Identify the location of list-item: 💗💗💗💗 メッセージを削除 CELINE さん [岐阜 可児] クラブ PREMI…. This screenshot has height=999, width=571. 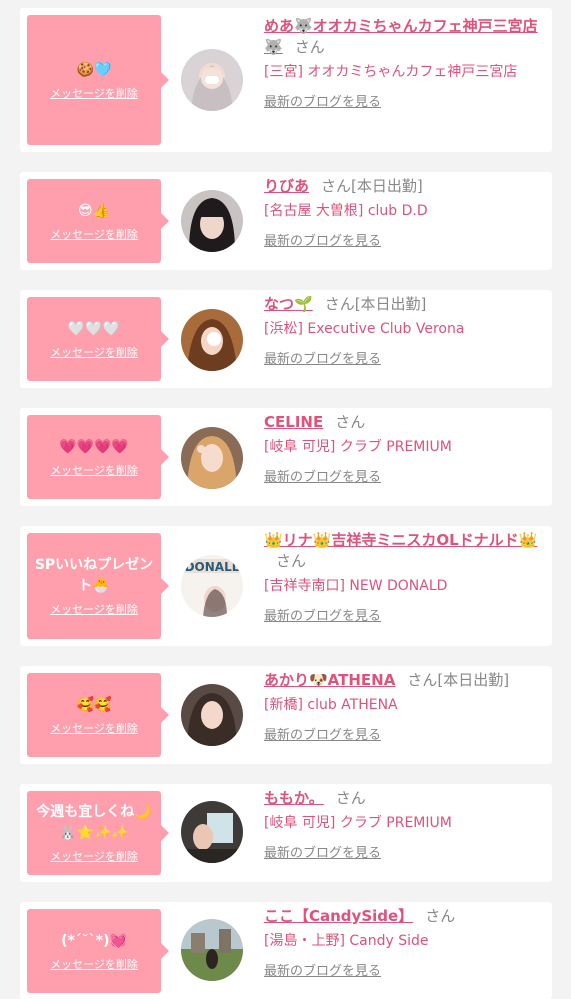
(286, 457).